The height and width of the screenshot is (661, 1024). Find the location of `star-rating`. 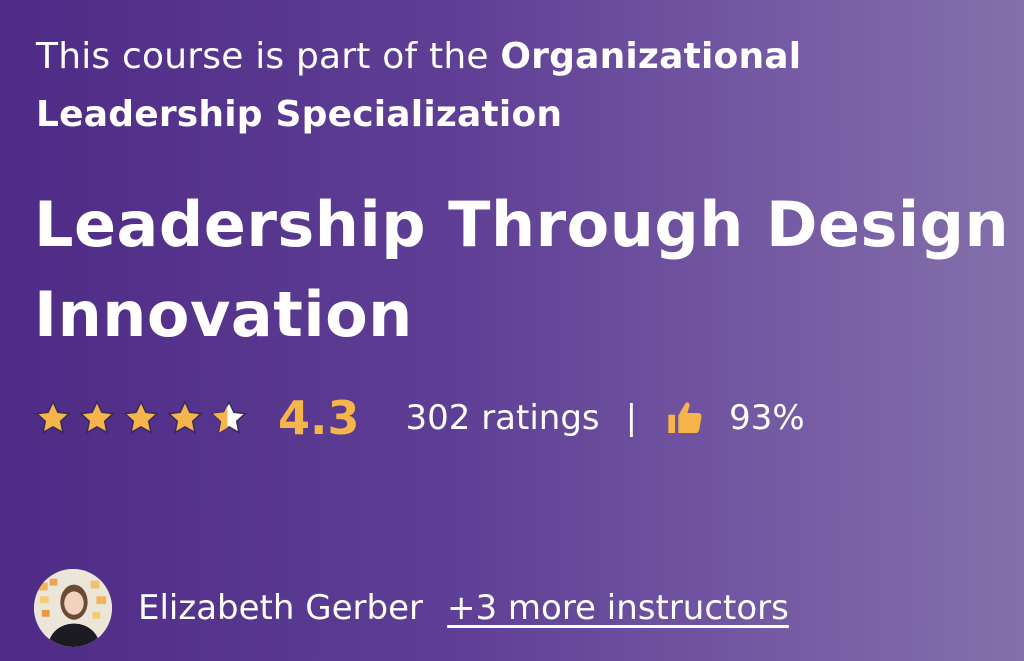

star-rating is located at coordinates (141, 418).